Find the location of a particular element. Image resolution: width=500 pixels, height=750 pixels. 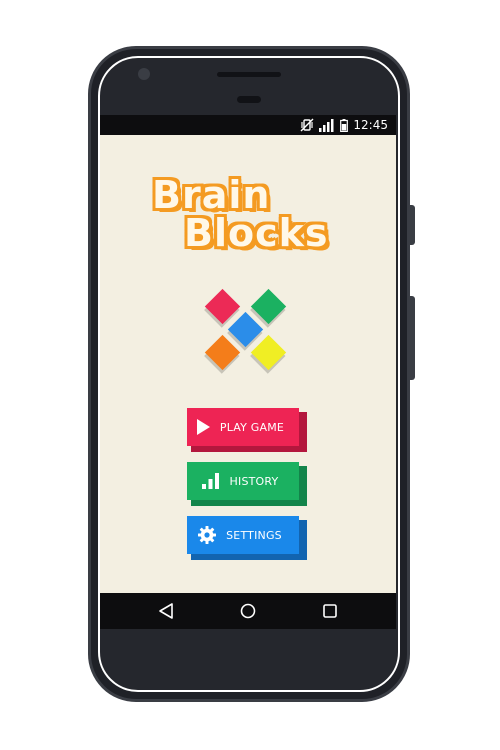

volume-button is located at coordinates (412, 225).